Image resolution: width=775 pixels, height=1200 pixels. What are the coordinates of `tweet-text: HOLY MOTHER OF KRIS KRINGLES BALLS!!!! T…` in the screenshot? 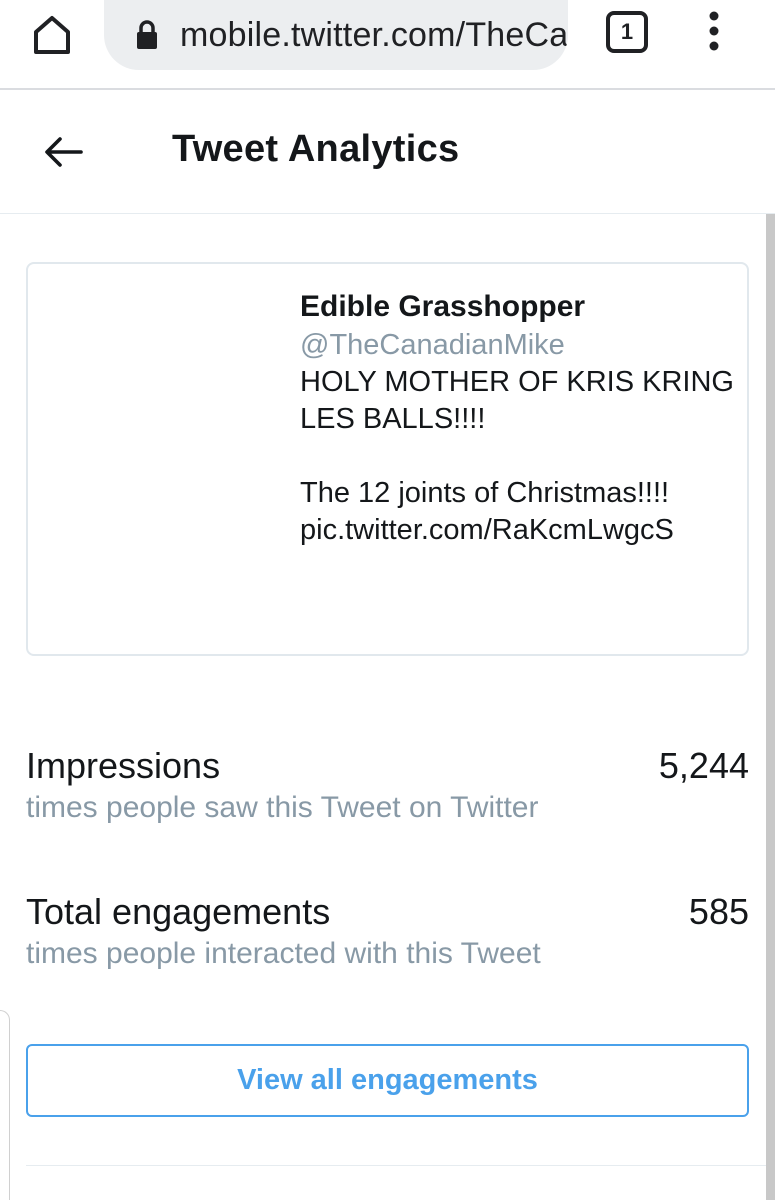 It's located at (517, 456).